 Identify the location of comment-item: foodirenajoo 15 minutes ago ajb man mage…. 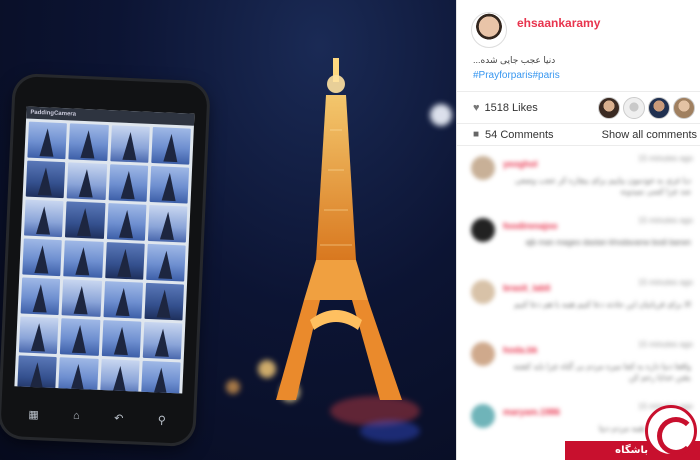
(578, 239).